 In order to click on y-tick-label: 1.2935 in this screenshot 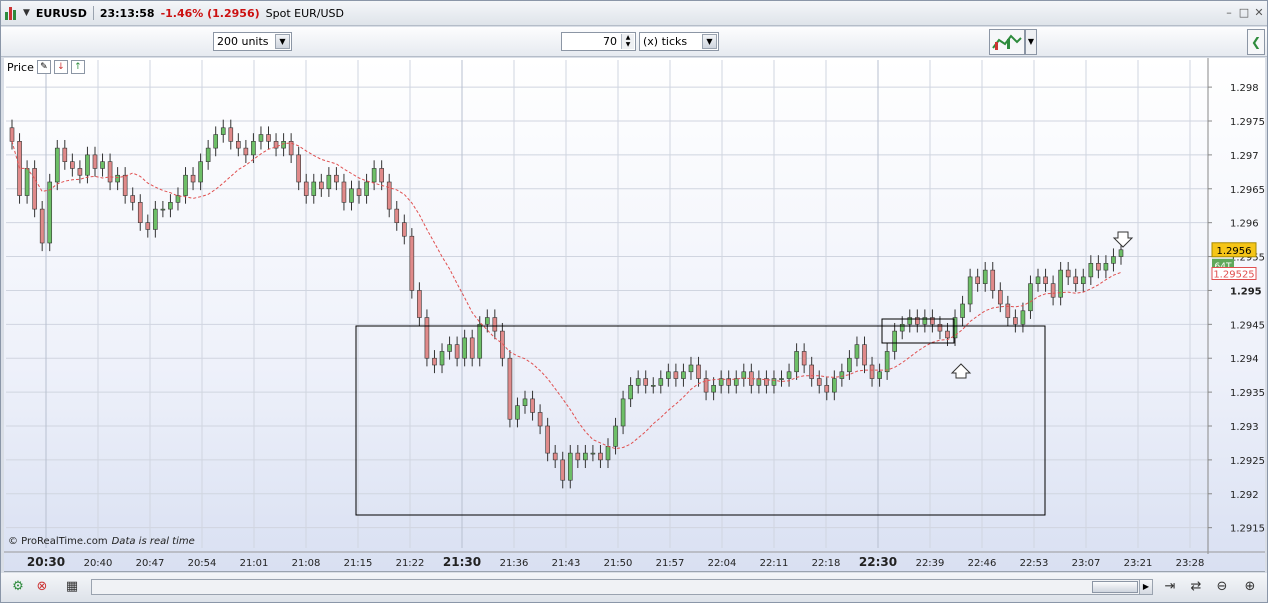, I will do `click(1247, 393)`.